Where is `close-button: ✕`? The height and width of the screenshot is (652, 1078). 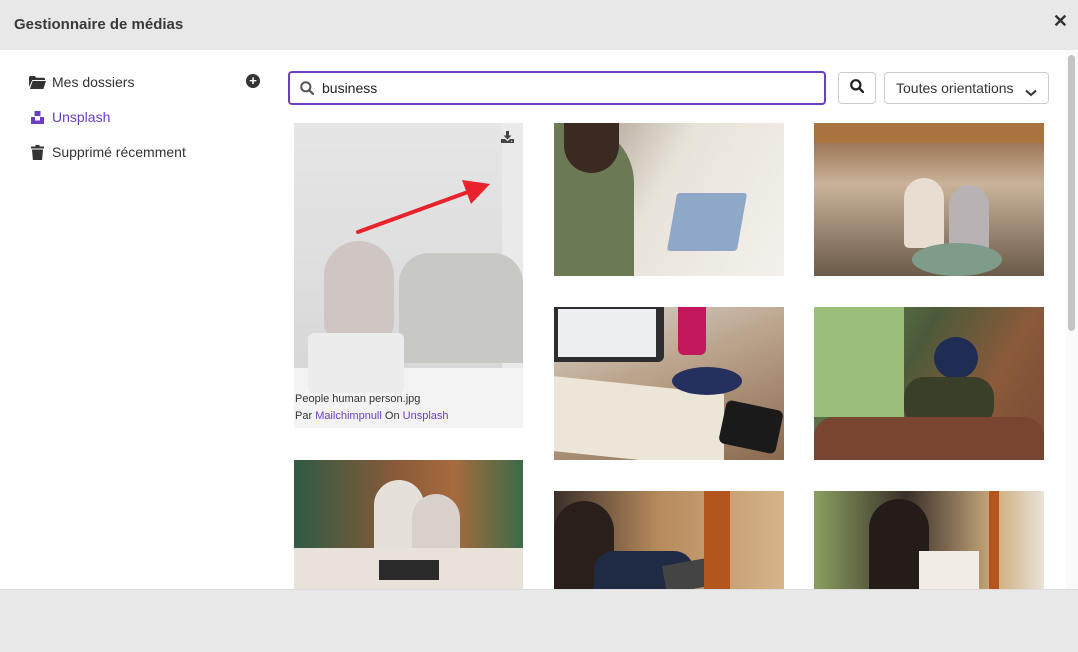
close-button: ✕ is located at coordinates (1060, 21).